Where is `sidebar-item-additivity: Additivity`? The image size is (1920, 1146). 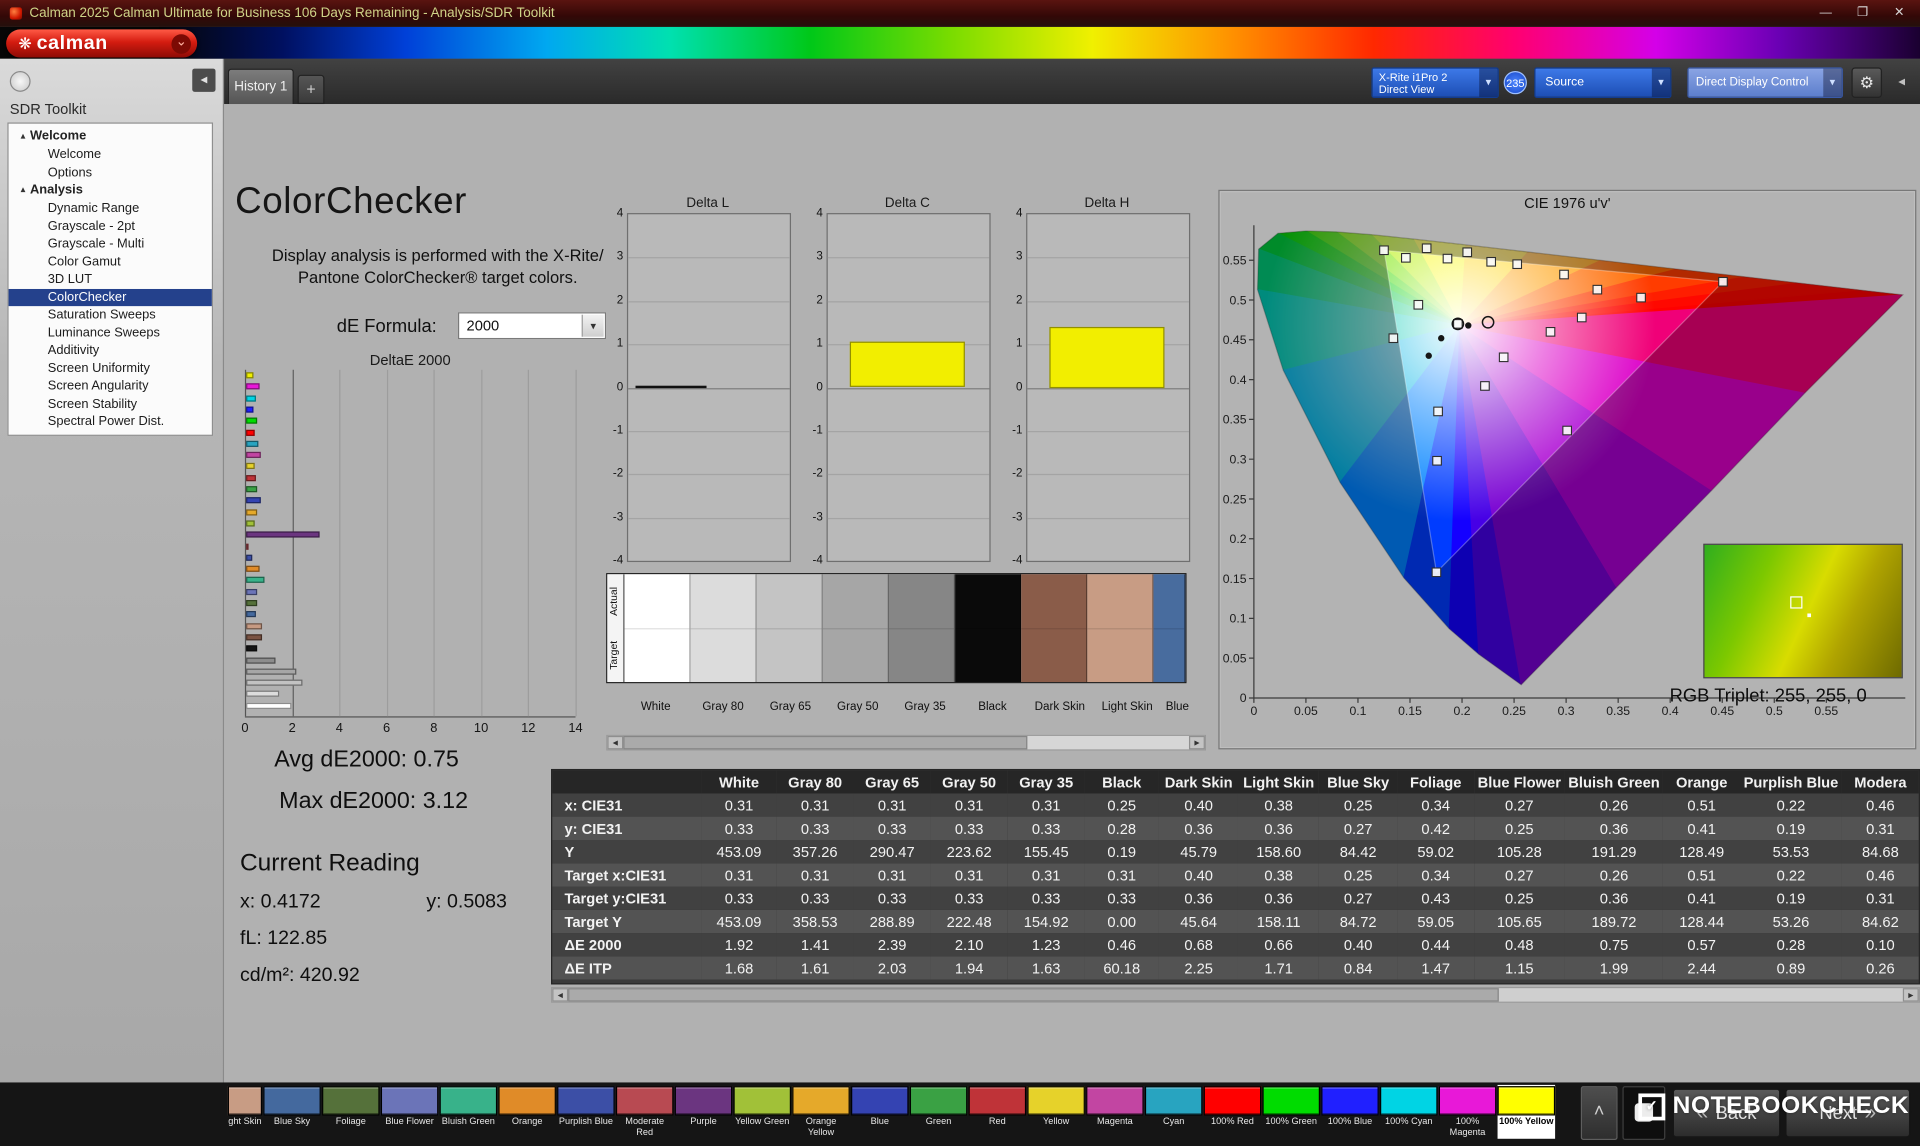
sidebar-item-additivity: Additivity is located at coordinates (110, 351).